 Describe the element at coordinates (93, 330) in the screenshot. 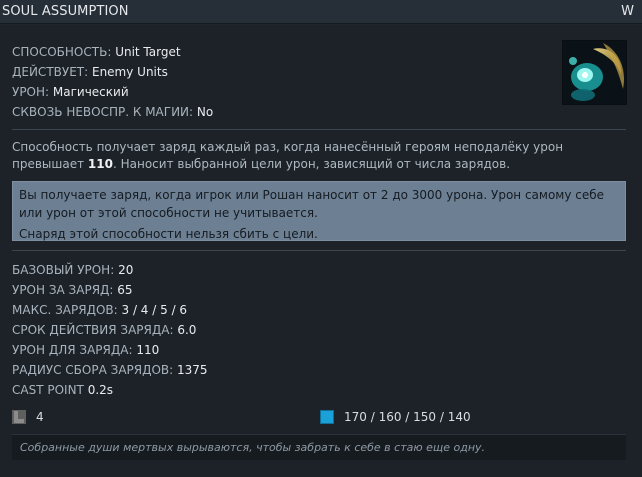

I see `ability-value-key: СРОК ДЕЙСТВИЯ ЗАРЯДА:` at that location.